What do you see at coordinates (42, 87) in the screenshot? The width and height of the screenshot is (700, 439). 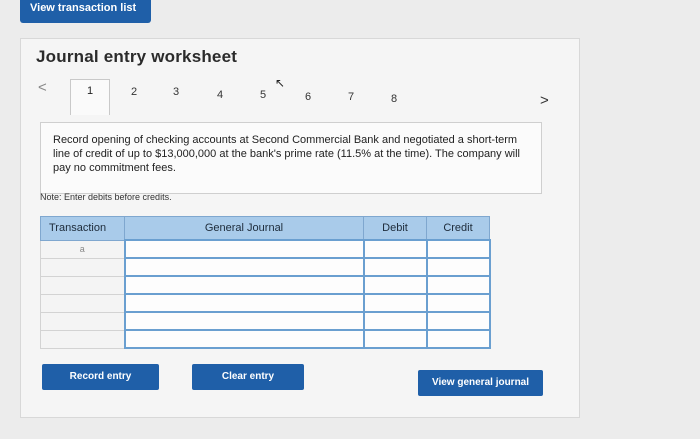 I see `prev-icon: <` at bounding box center [42, 87].